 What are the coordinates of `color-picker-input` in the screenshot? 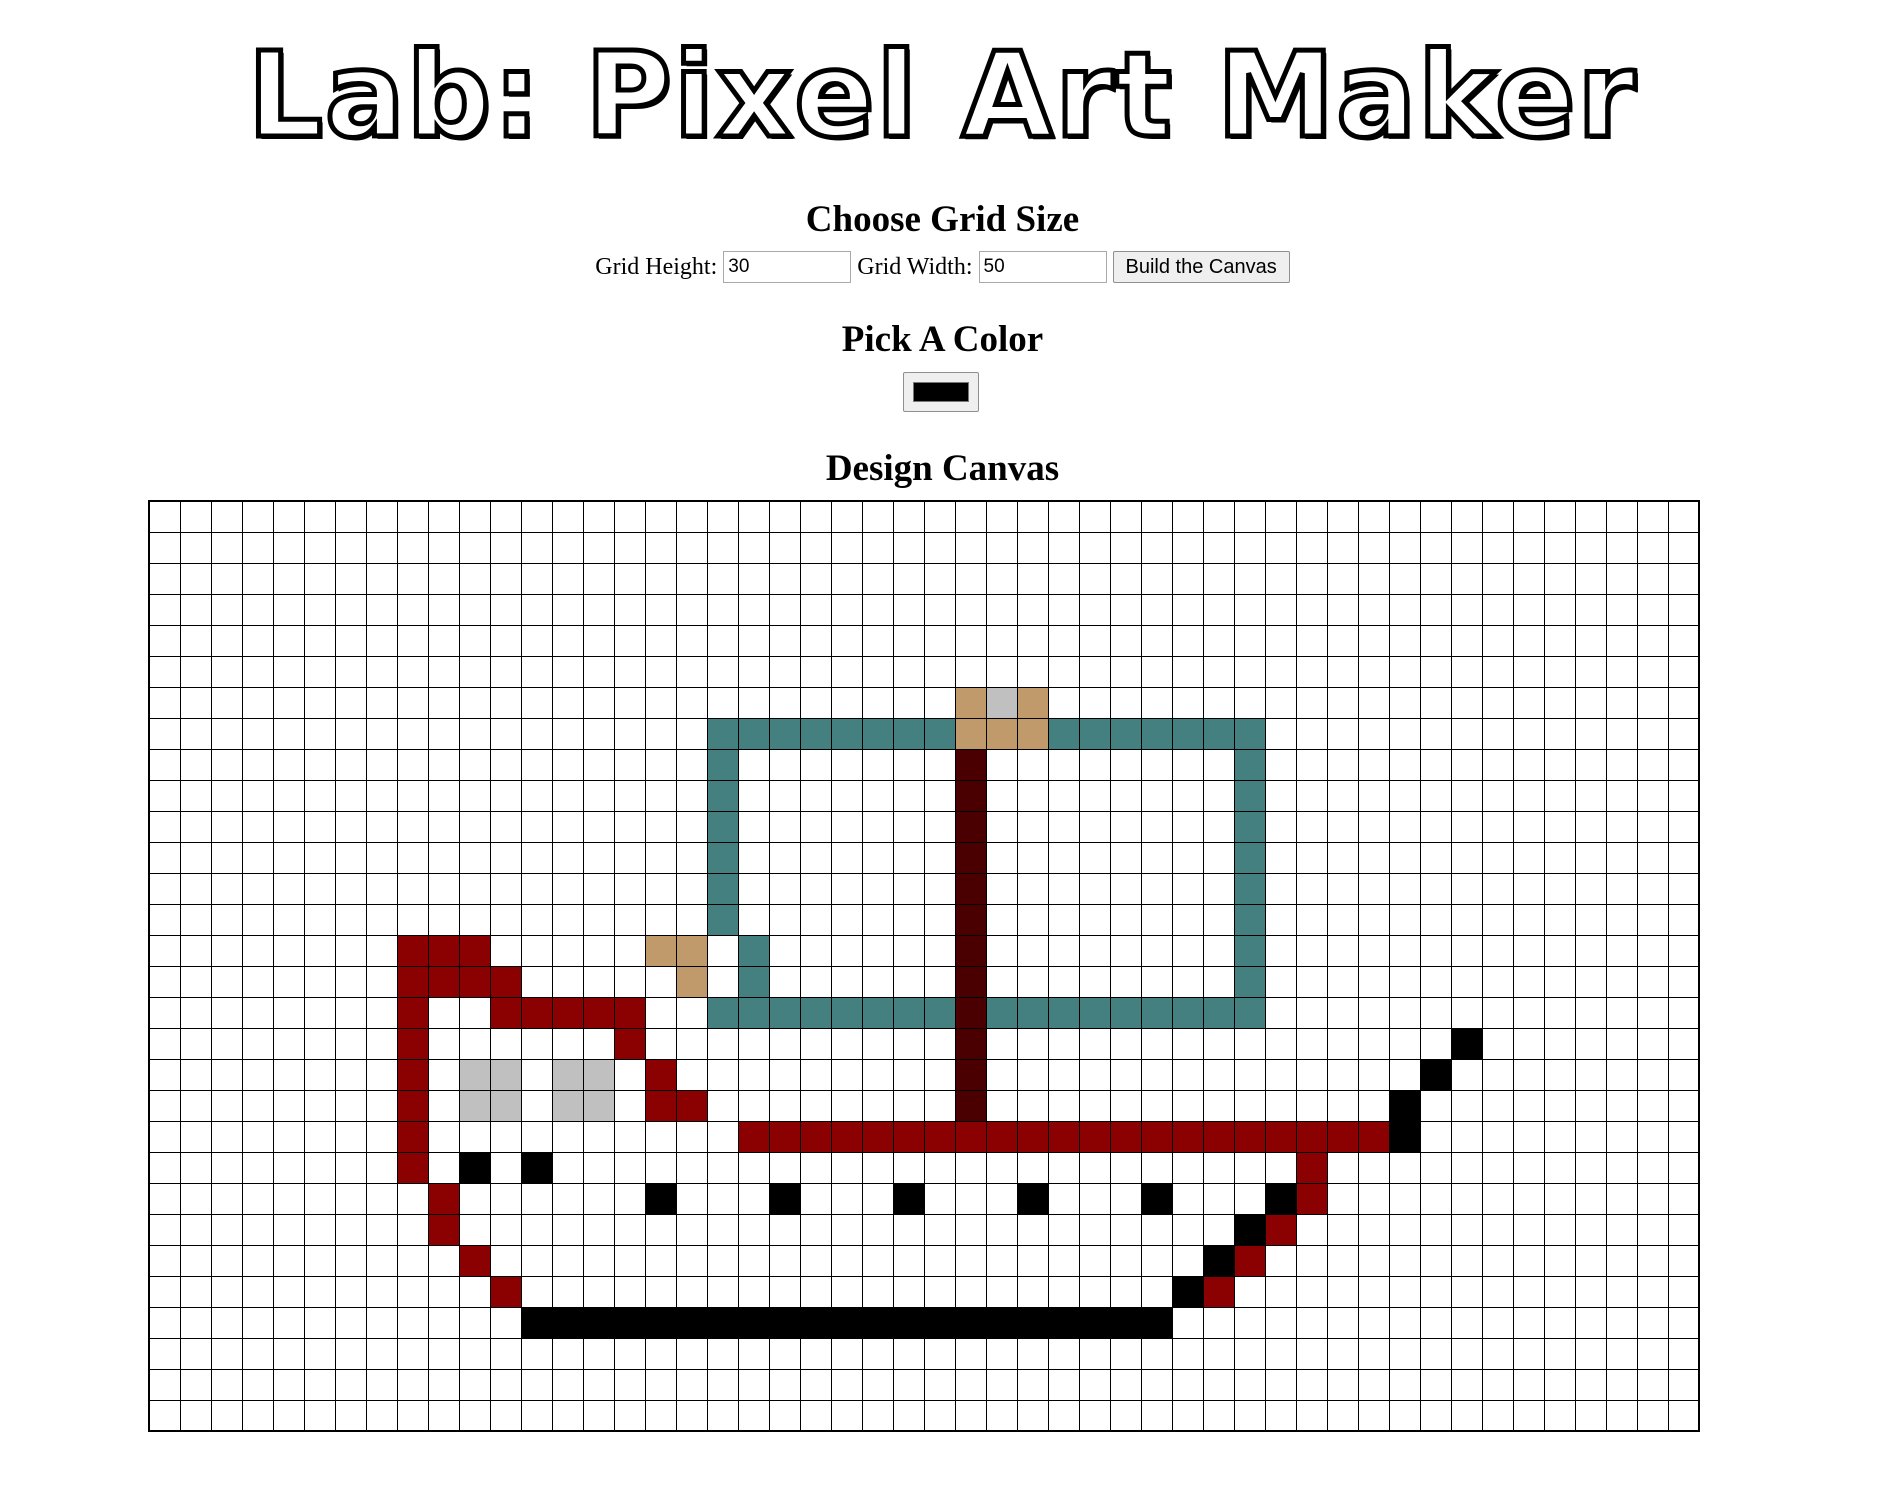 It's located at (941, 392).